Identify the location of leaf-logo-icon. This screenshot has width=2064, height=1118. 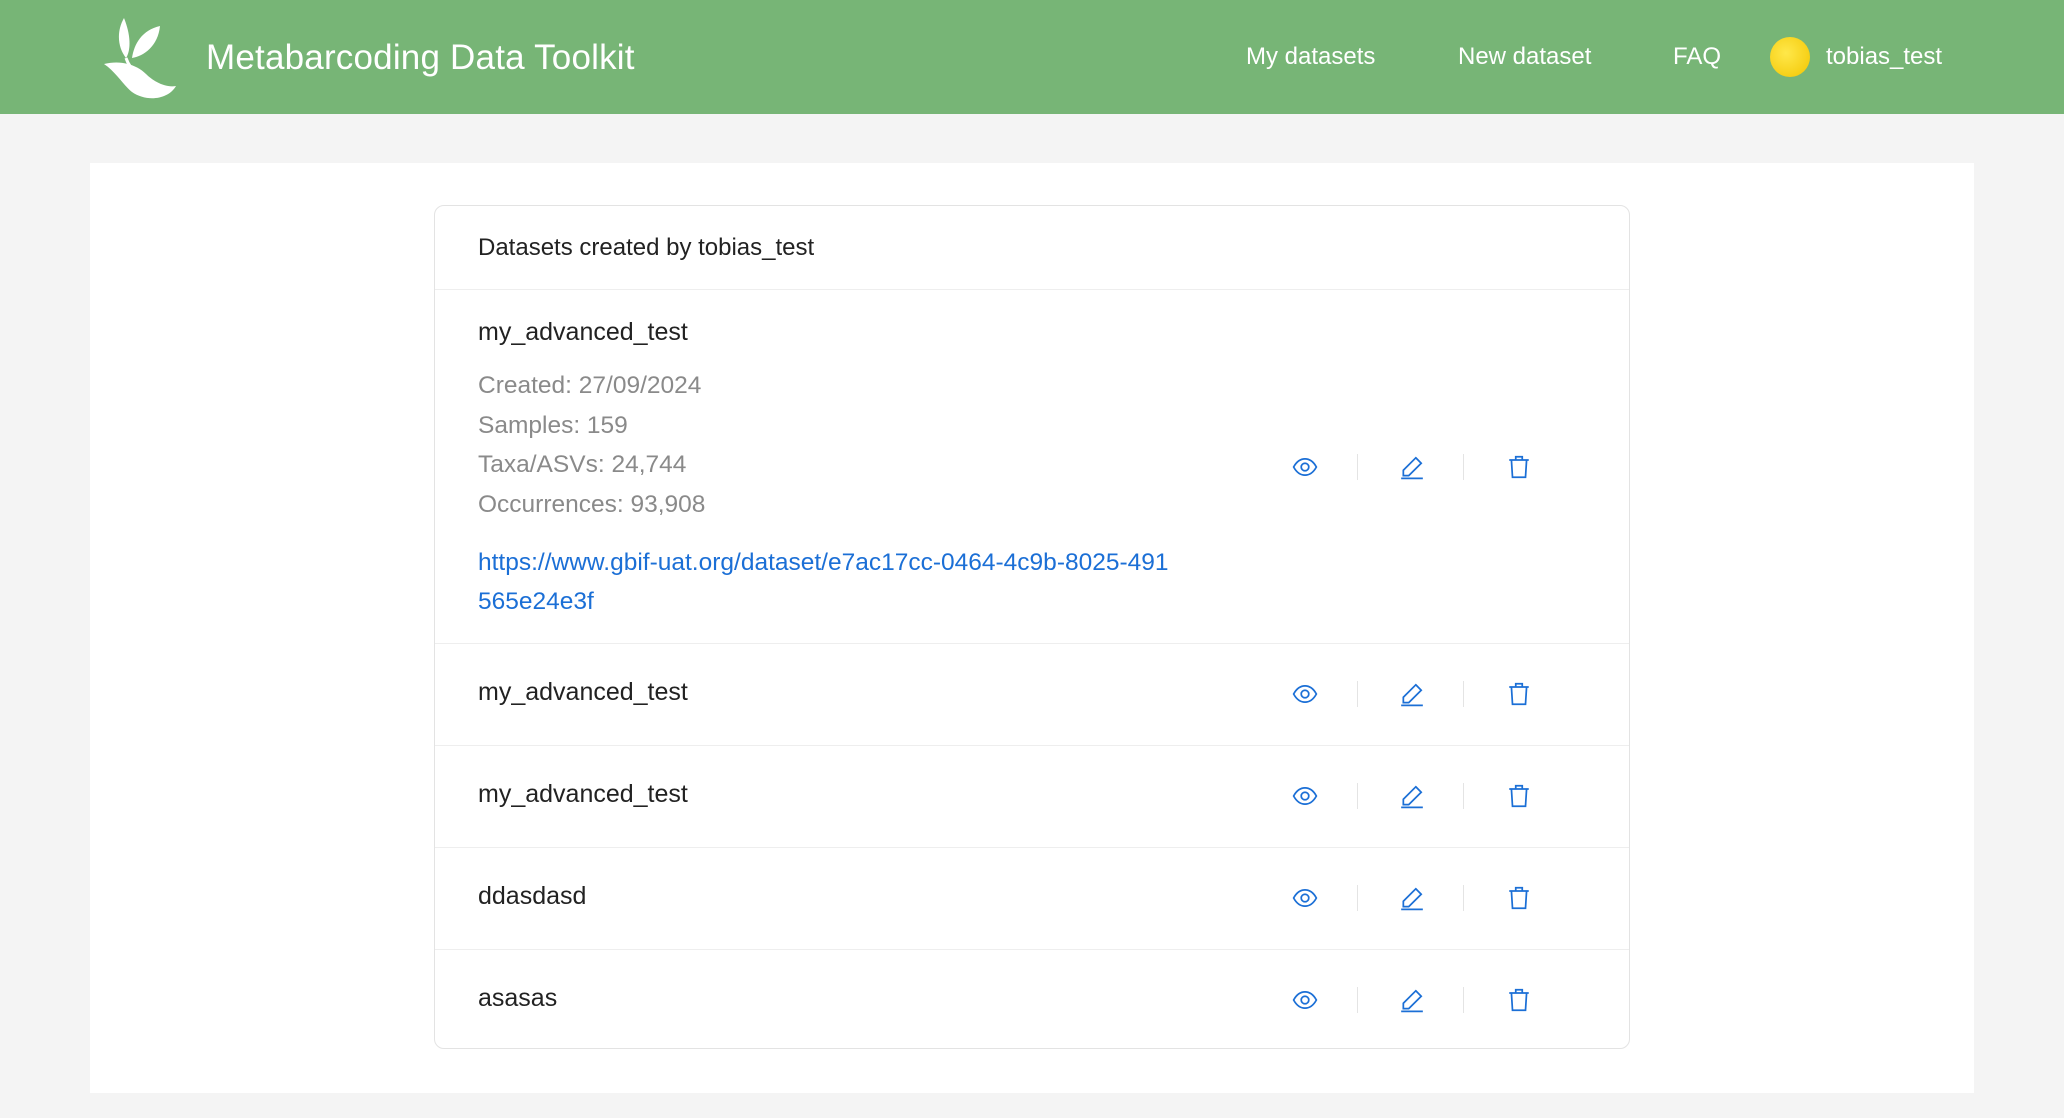
(140, 58).